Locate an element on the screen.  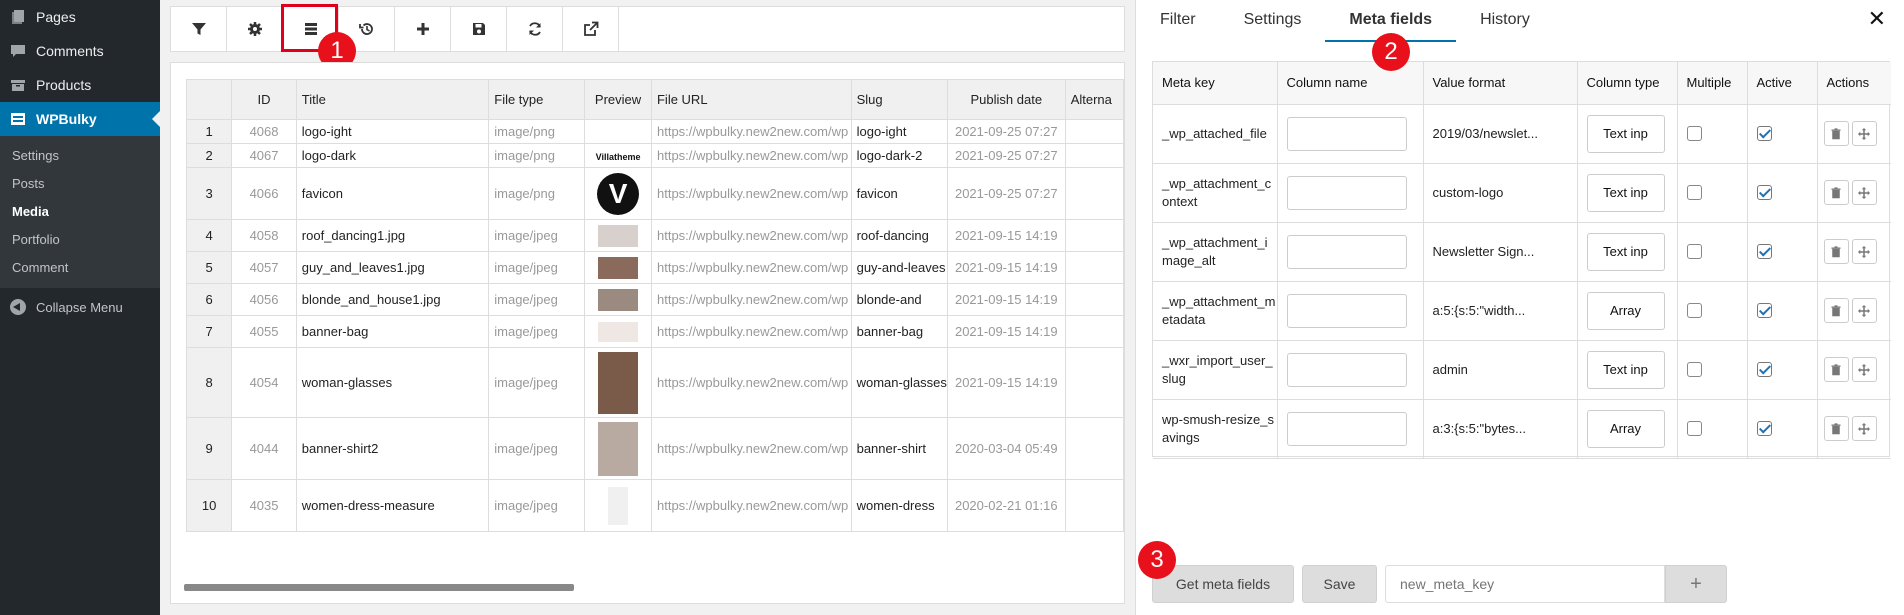
cell-title: woman-glasses is located at coordinates (392, 382).